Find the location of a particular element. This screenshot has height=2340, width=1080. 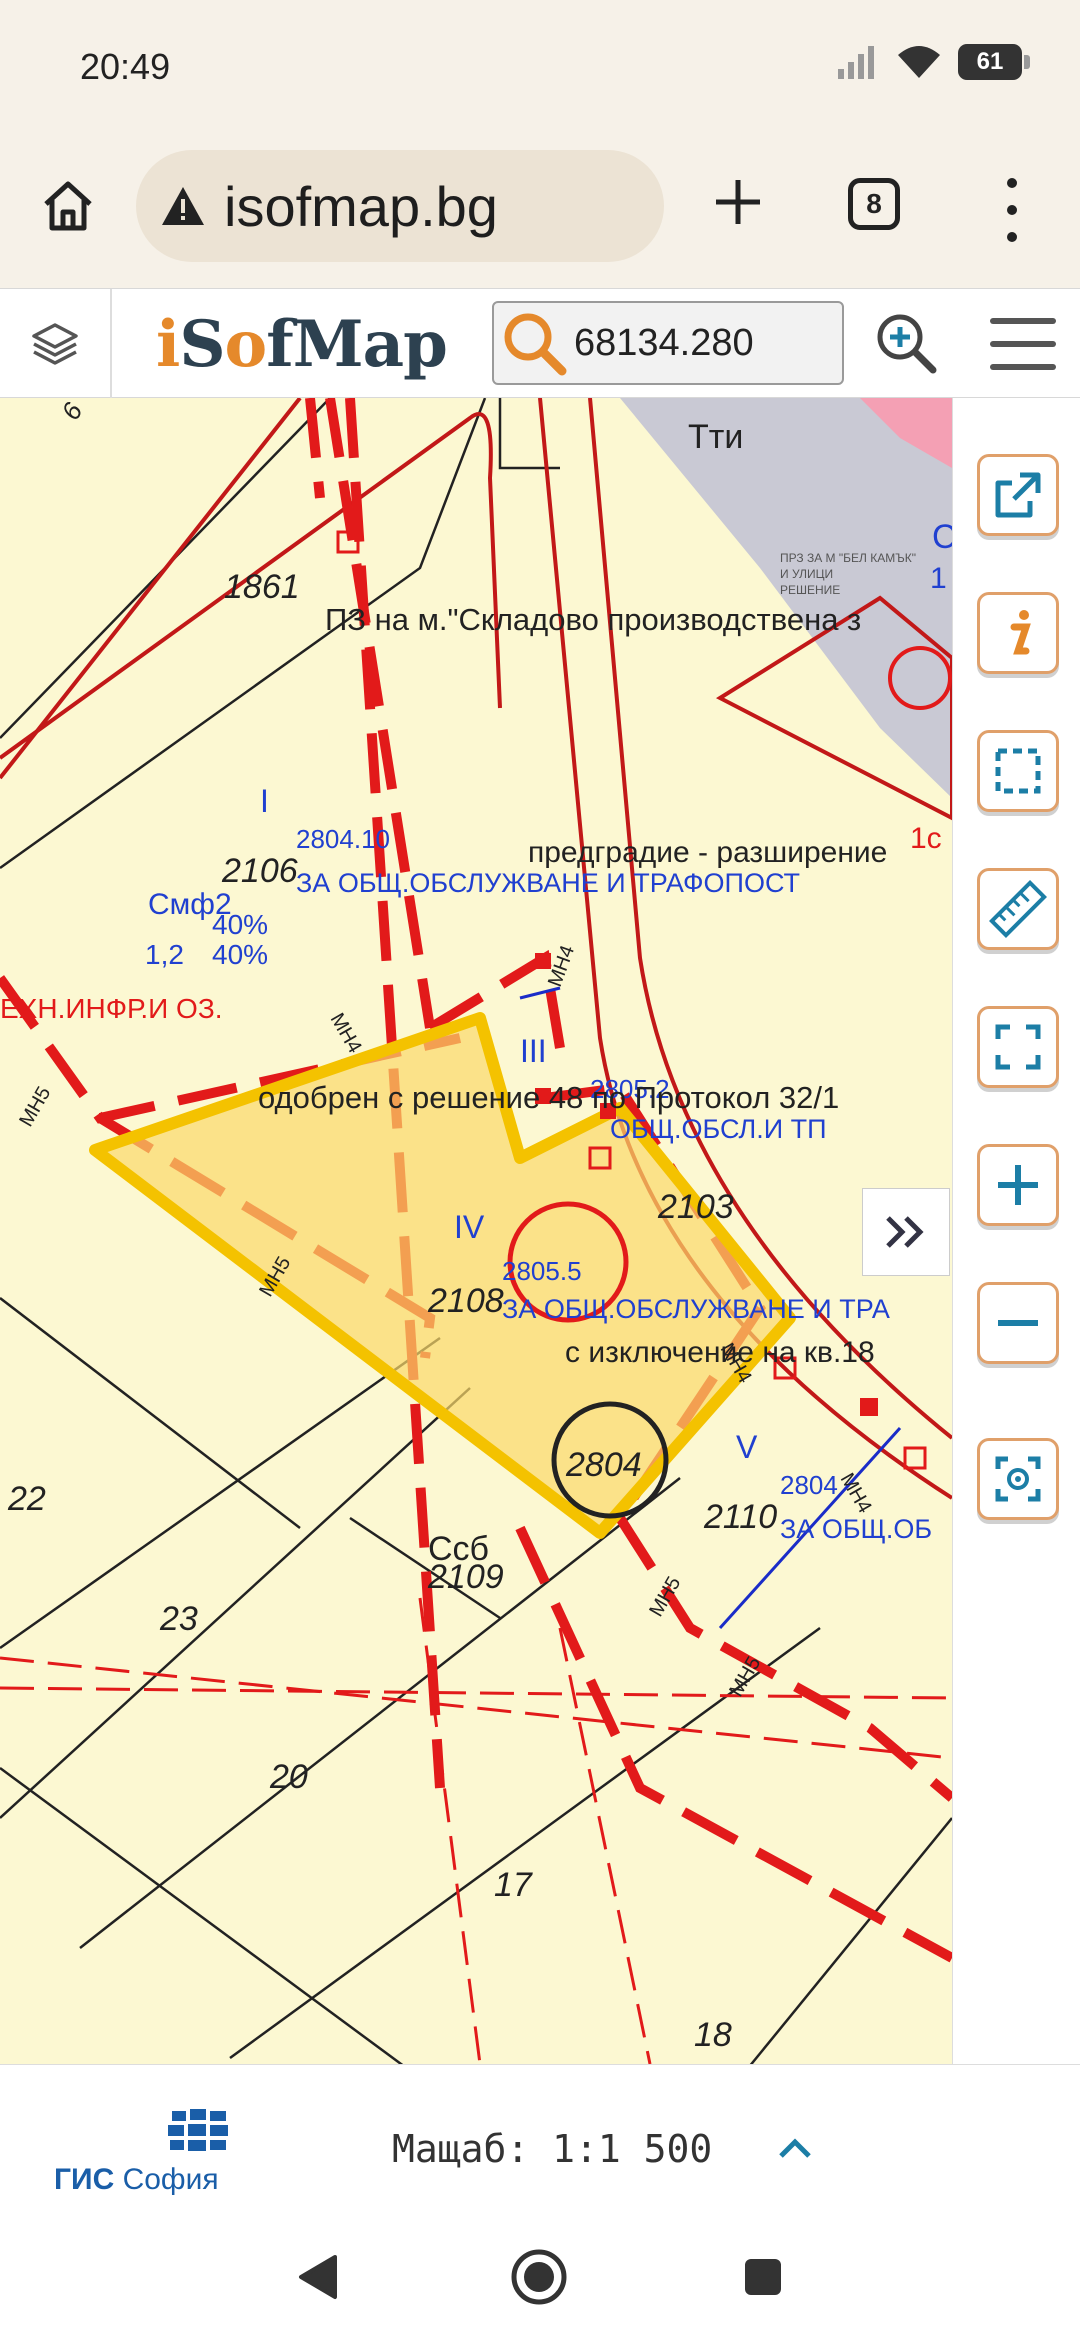

browser-toolbar: isofmap.bg 8 is located at coordinates (540, 214).